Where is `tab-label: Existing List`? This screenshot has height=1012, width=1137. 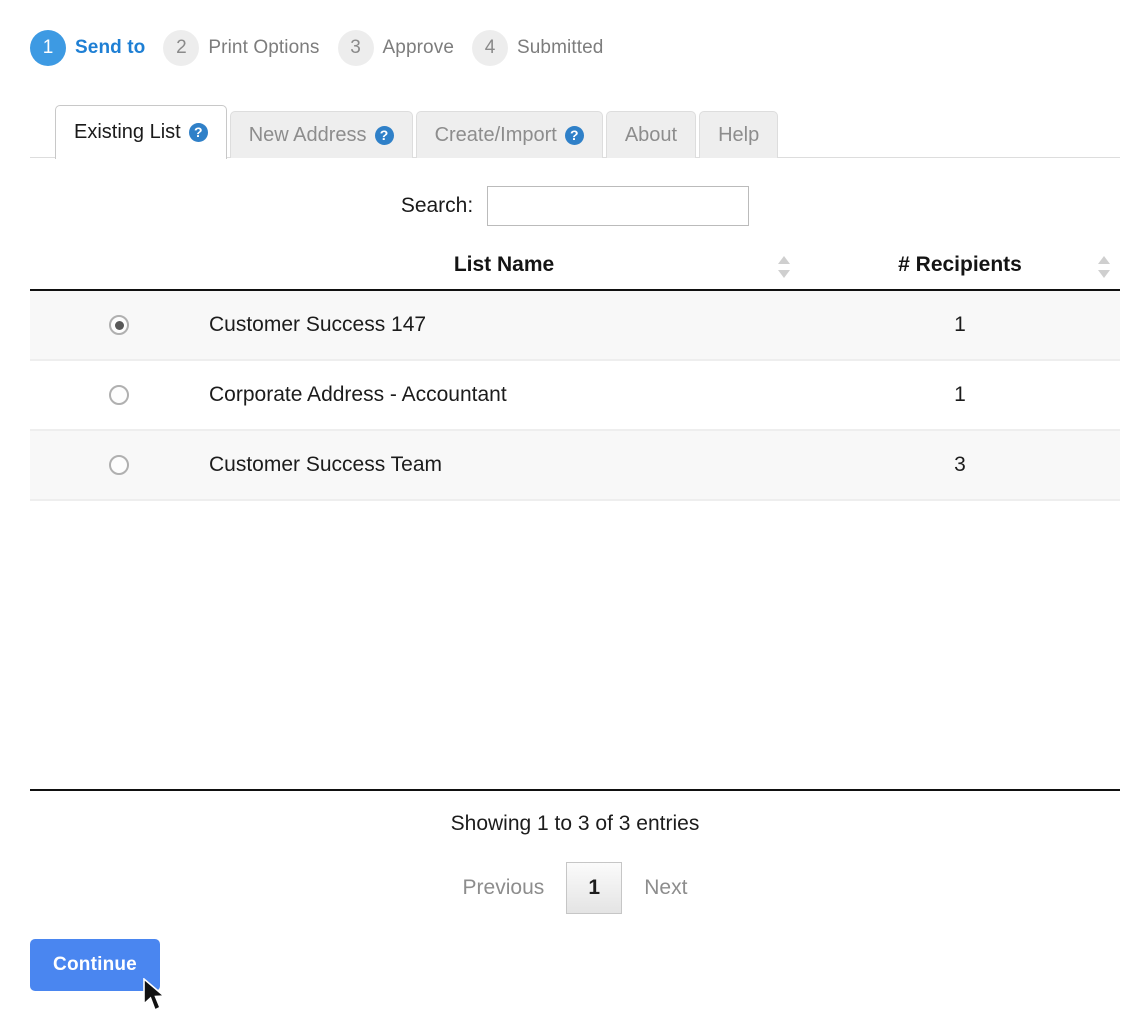
tab-label: Existing List is located at coordinates (127, 132).